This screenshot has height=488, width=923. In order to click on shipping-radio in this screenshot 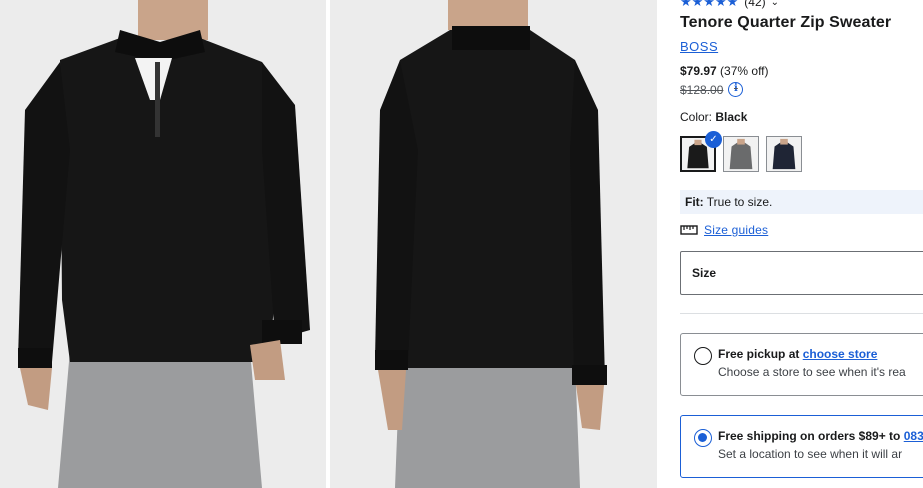, I will do `click(703, 438)`.